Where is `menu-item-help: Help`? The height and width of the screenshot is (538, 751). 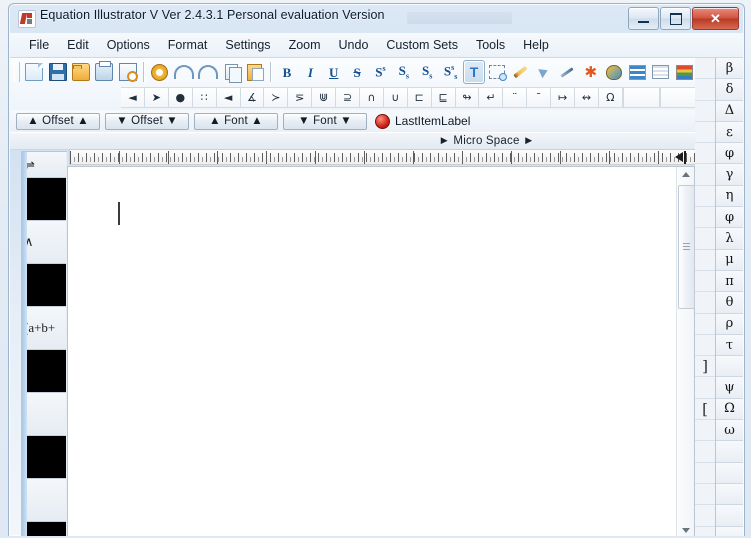
menu-item-help: Help is located at coordinates (536, 45).